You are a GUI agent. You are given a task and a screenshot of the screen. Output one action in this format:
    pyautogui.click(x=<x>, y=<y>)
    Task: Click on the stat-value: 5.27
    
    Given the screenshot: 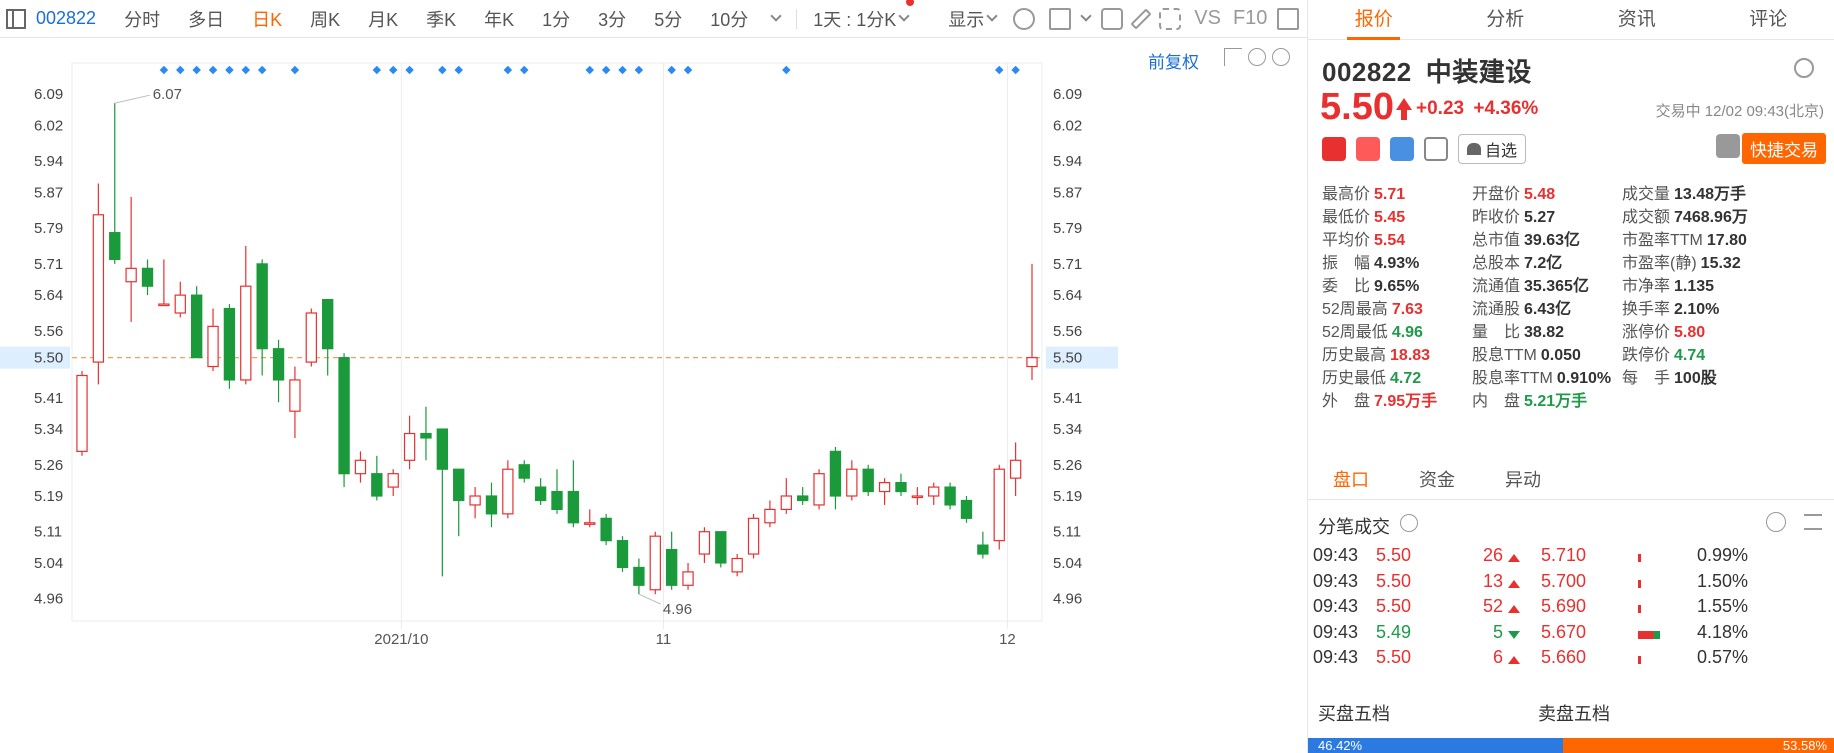 What is the action you would take?
    pyautogui.click(x=1540, y=217)
    